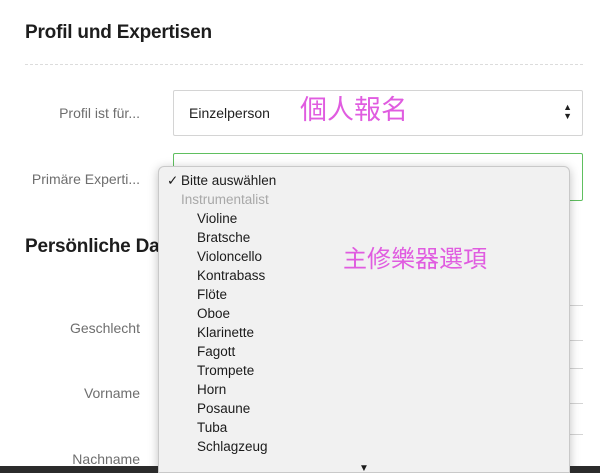 This screenshot has height=473, width=600. I want to click on dropdown-selected-label: Bitte auswählen, so click(229, 180).